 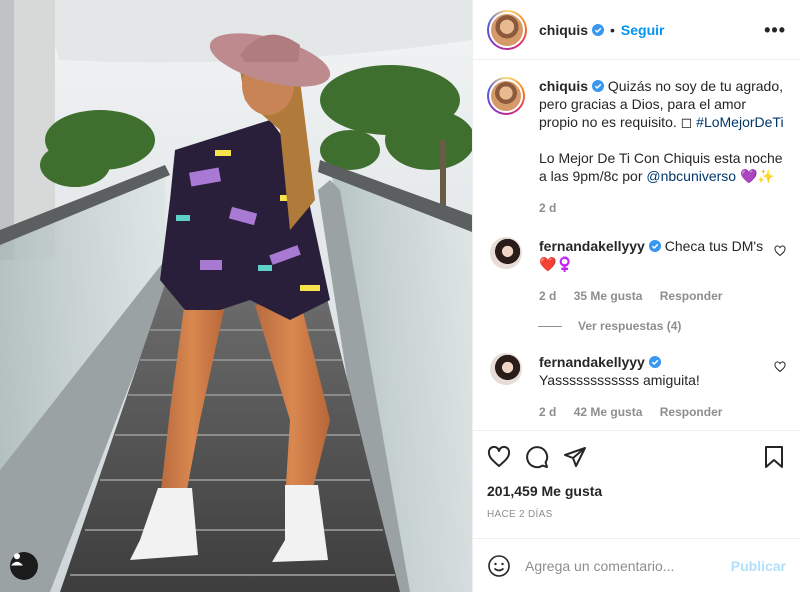 What do you see at coordinates (636, 457) in the screenshot?
I see `action-bar` at bounding box center [636, 457].